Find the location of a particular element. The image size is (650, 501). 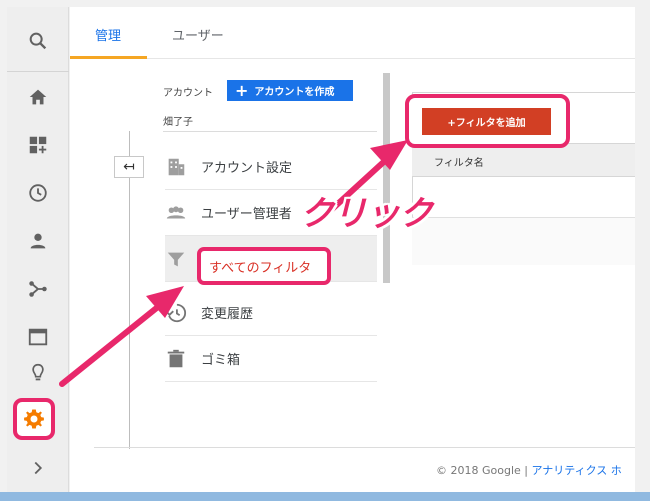

filters-table-header: フィルタ名 is located at coordinates (523, 160).